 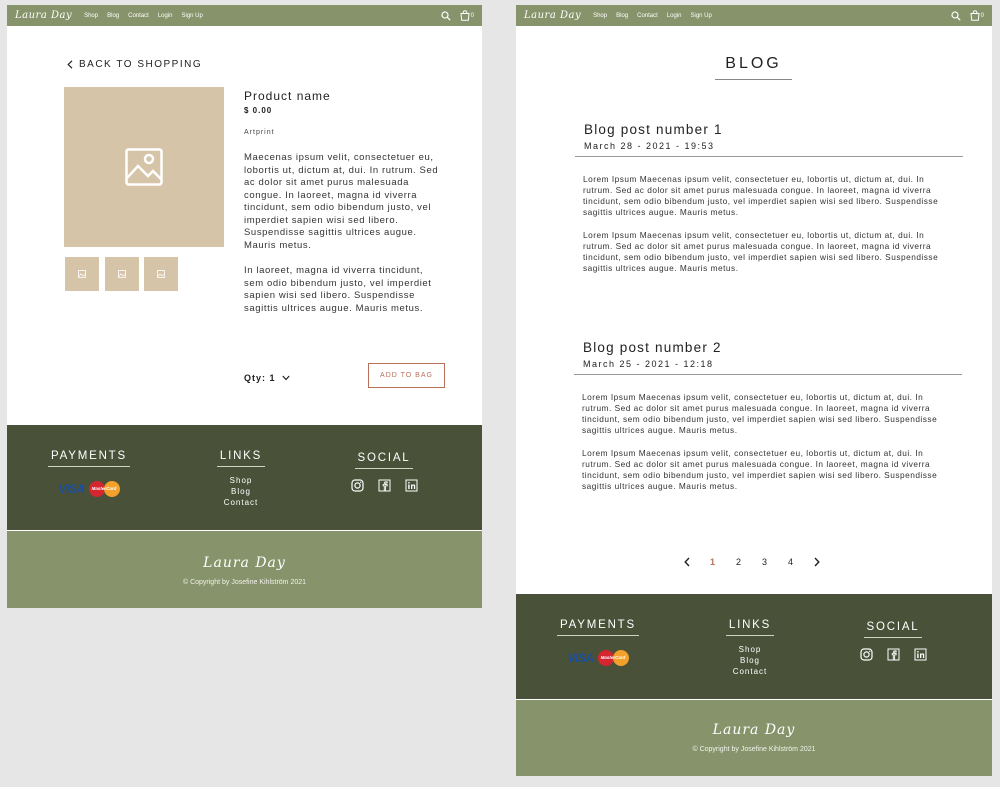 I want to click on post-title: Blog post number 1, so click(x=769, y=129).